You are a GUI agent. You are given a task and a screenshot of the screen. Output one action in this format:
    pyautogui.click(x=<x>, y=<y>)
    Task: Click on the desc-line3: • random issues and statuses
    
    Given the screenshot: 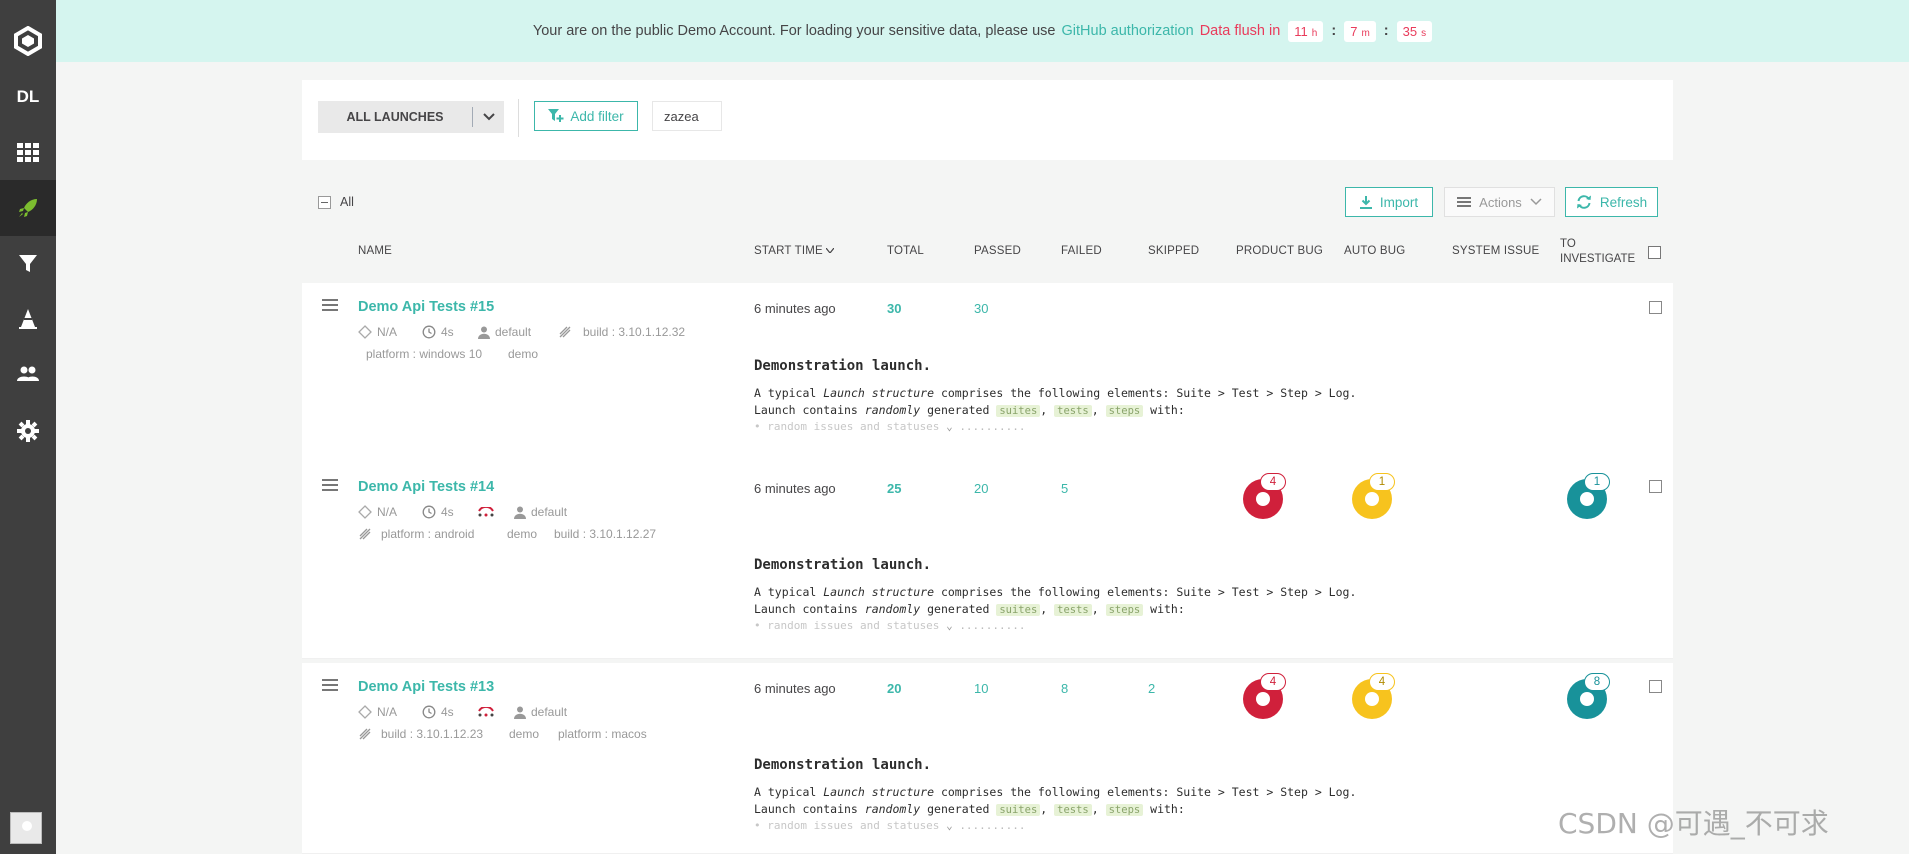 What is the action you would take?
    pyautogui.click(x=847, y=426)
    